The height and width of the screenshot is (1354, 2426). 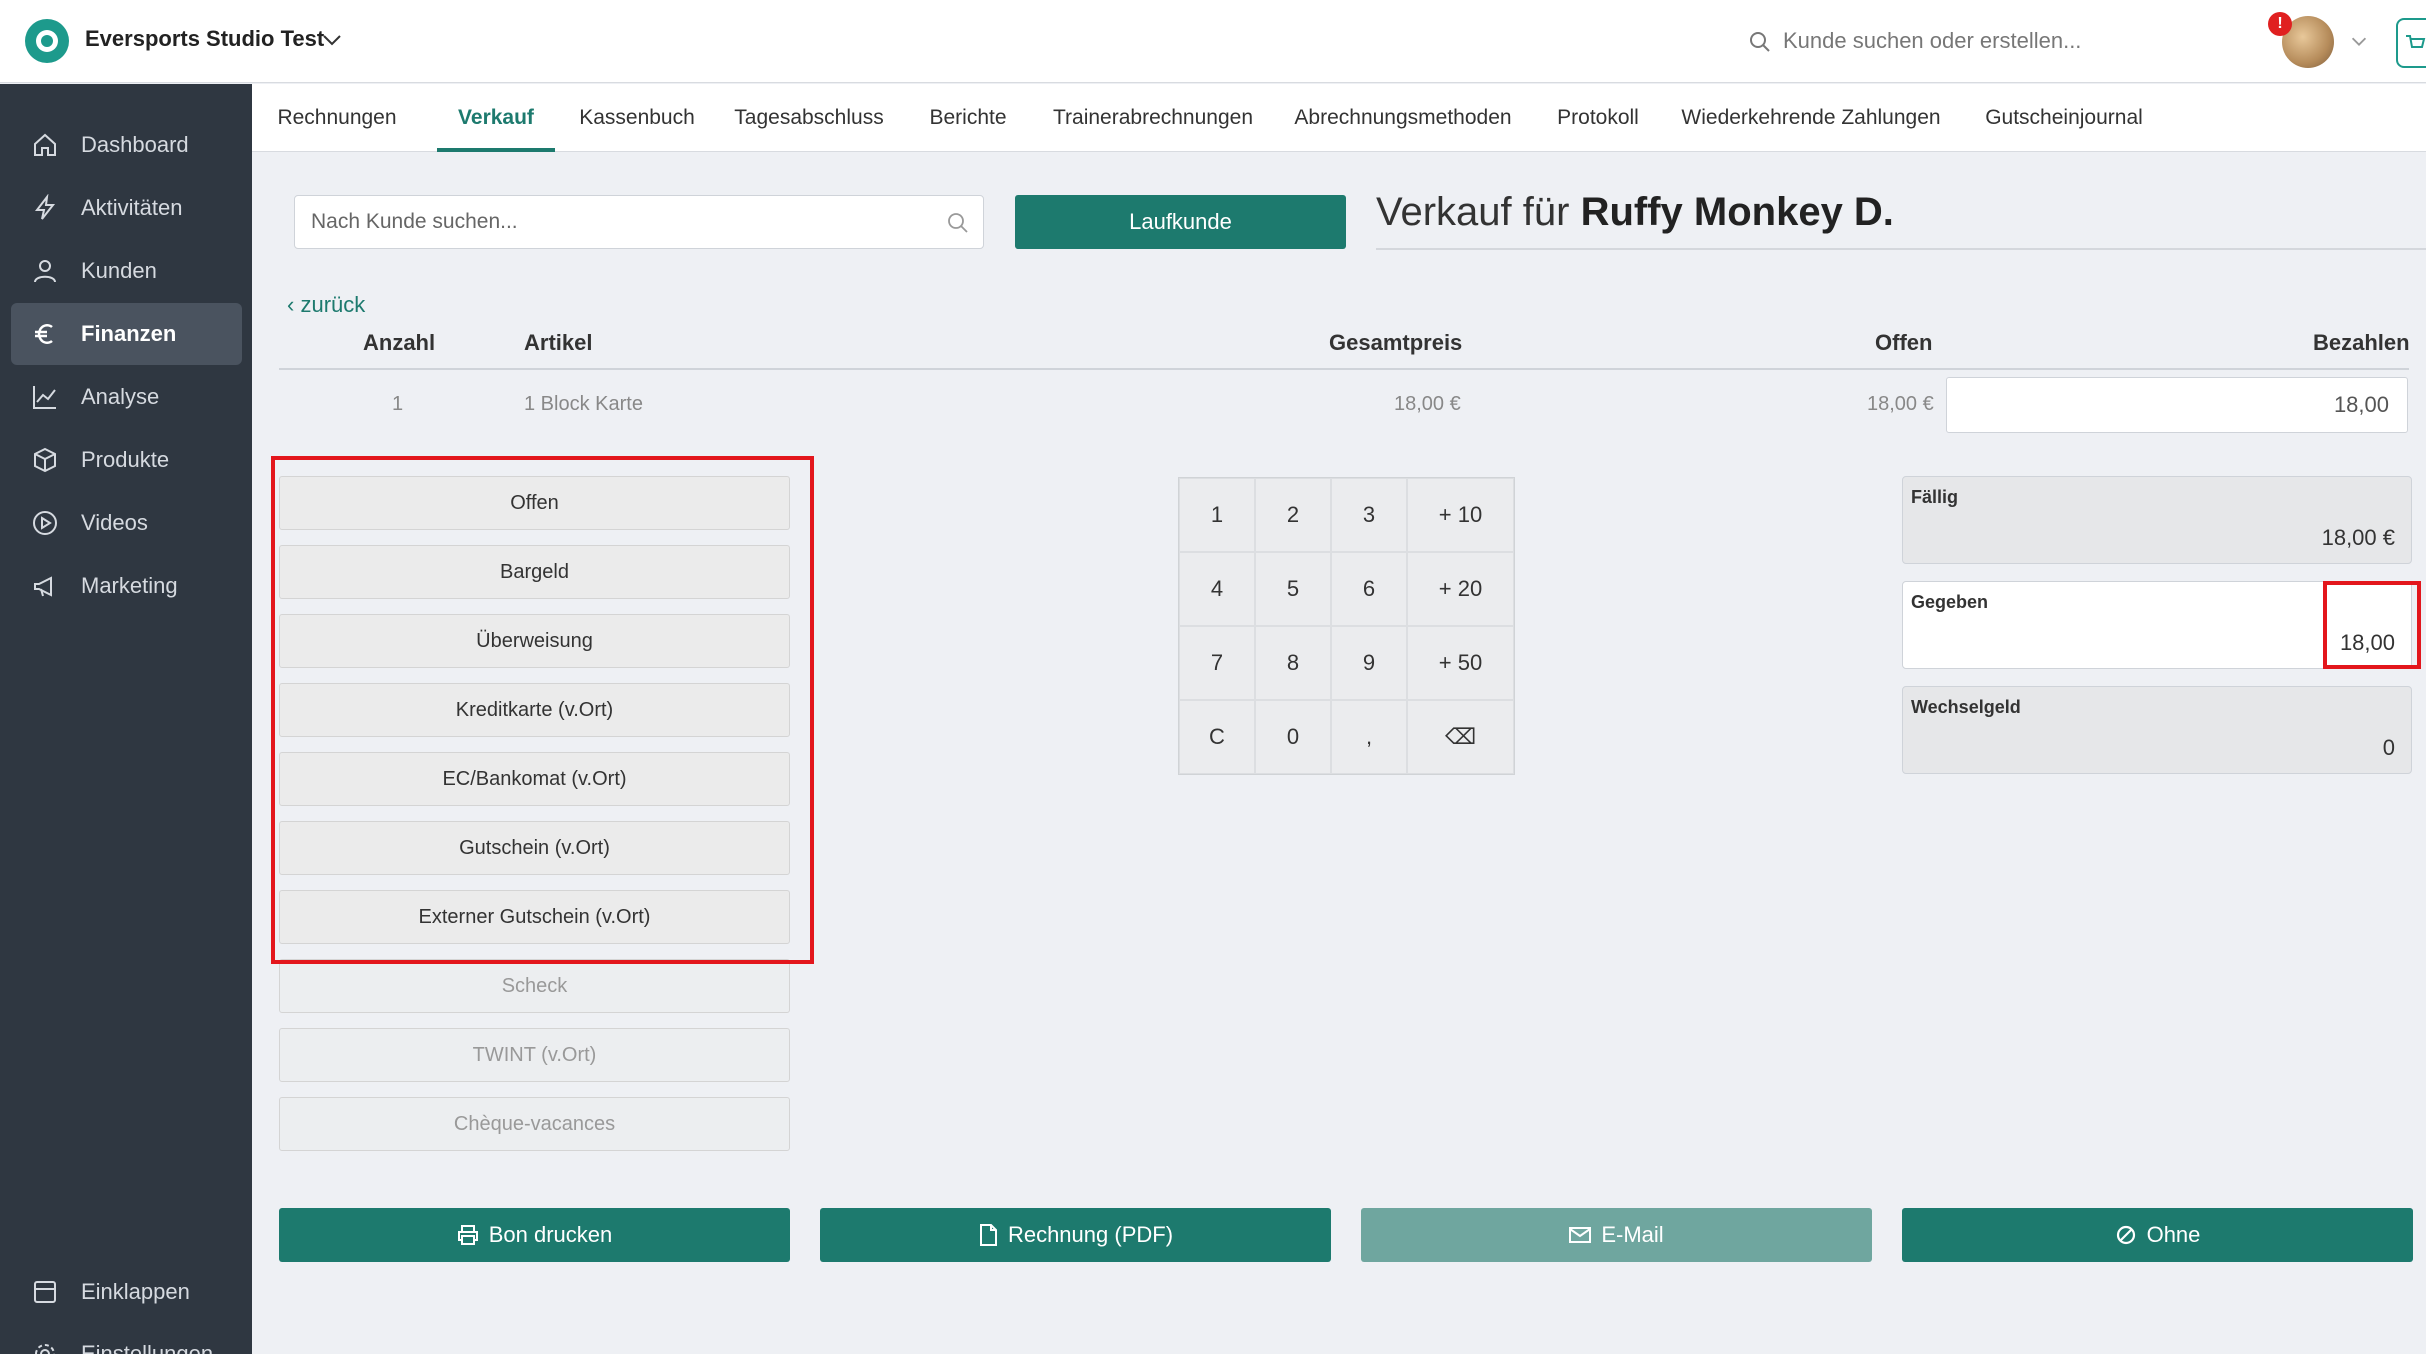 What do you see at coordinates (2361, 342) in the screenshot?
I see `header-pay: Bezahlen` at bounding box center [2361, 342].